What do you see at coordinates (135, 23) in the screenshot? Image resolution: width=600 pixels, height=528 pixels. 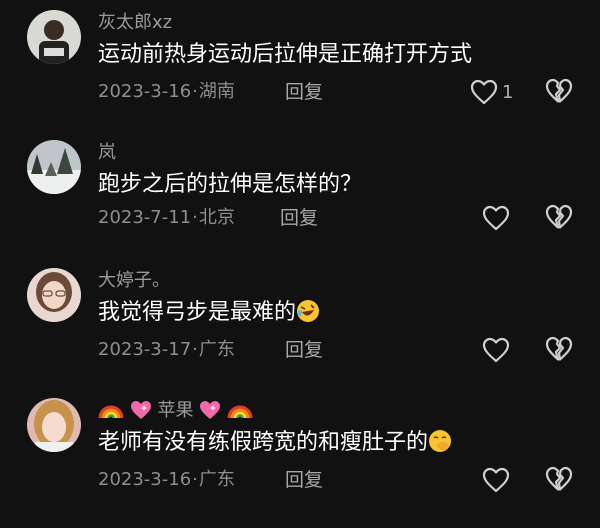 I see `username: 灰太郎xz` at bounding box center [135, 23].